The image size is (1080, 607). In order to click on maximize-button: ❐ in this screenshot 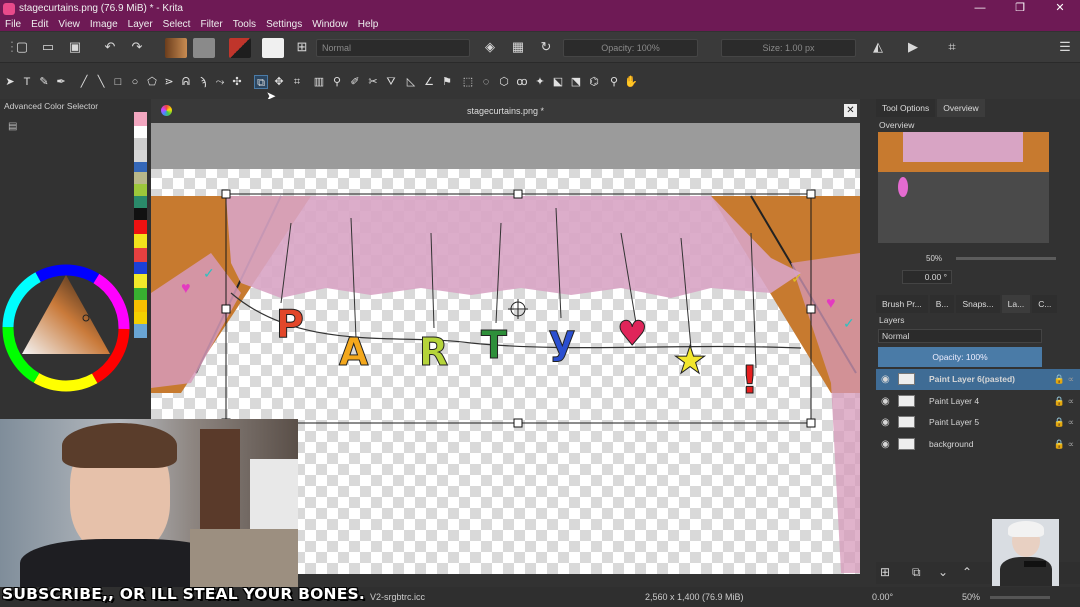, I will do `click(1020, 8)`.